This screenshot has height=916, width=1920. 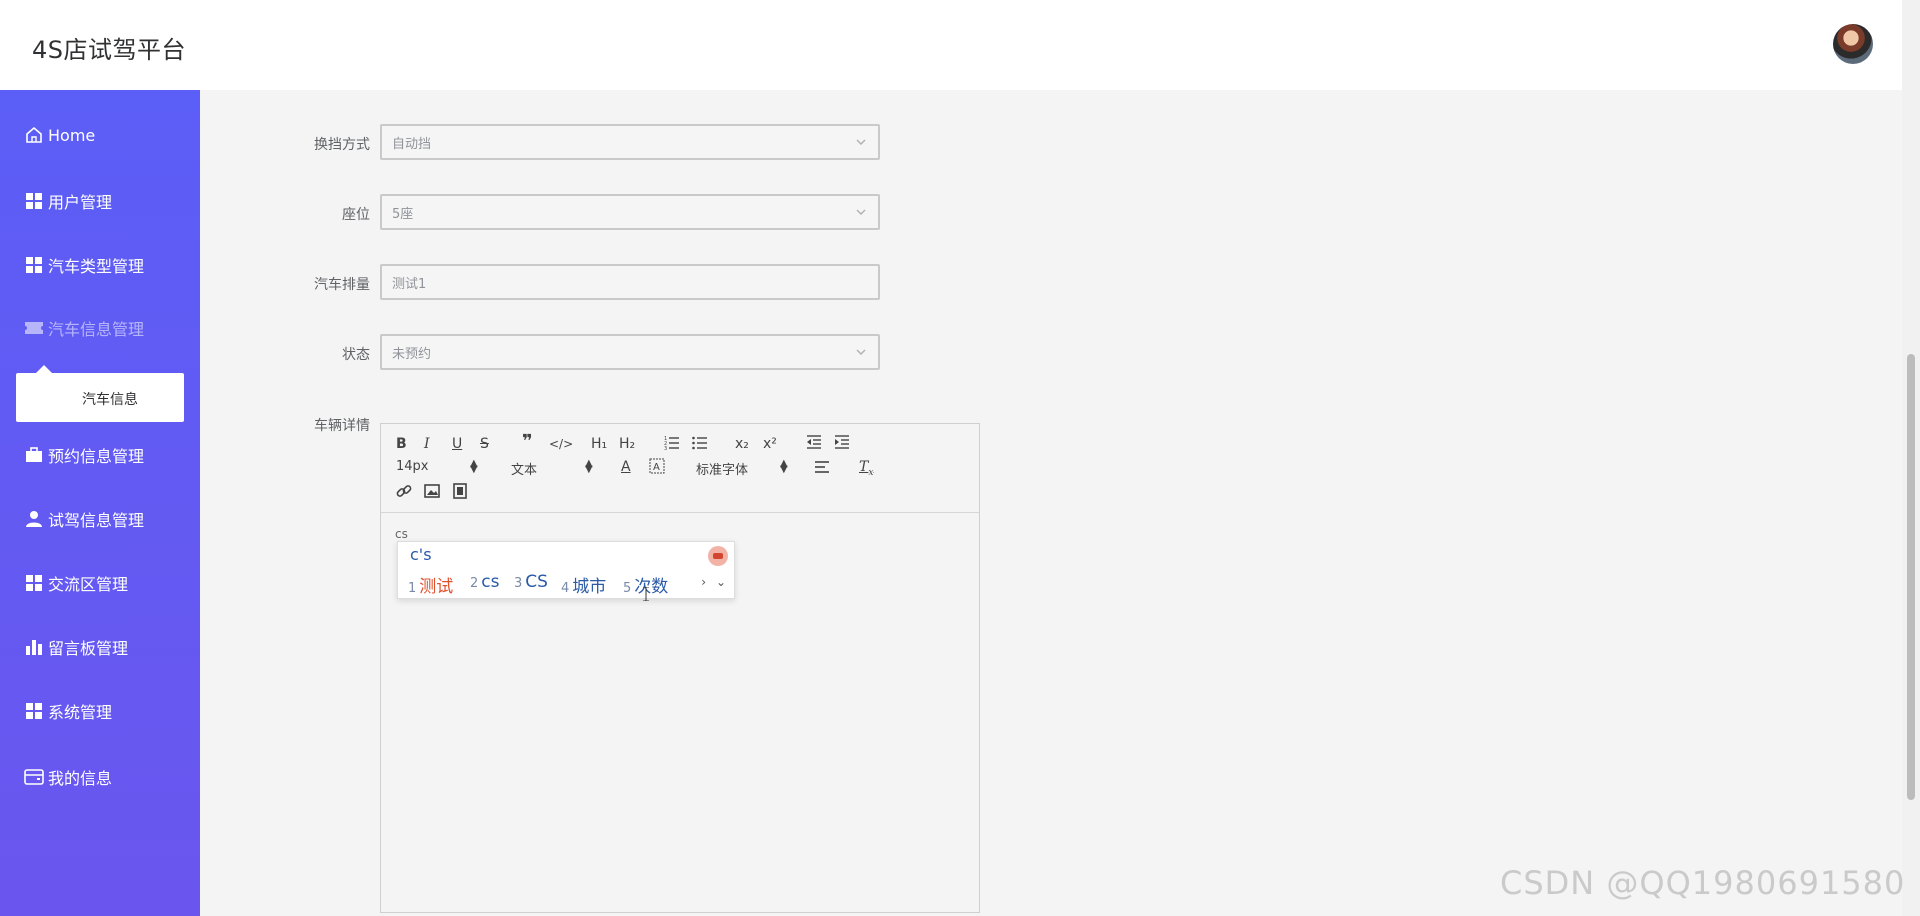 I want to click on sidebar-item-label: 留言板管理, so click(x=88, y=648).